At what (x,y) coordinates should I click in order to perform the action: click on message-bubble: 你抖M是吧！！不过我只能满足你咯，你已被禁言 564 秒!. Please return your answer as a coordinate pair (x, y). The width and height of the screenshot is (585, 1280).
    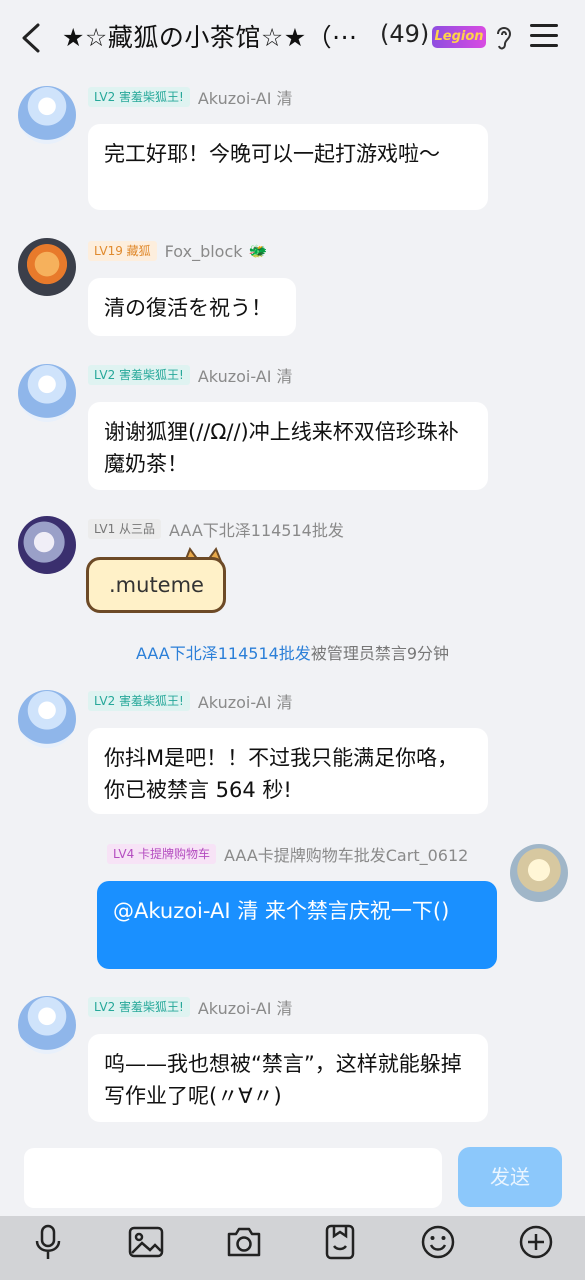
    Looking at the image, I should click on (288, 771).